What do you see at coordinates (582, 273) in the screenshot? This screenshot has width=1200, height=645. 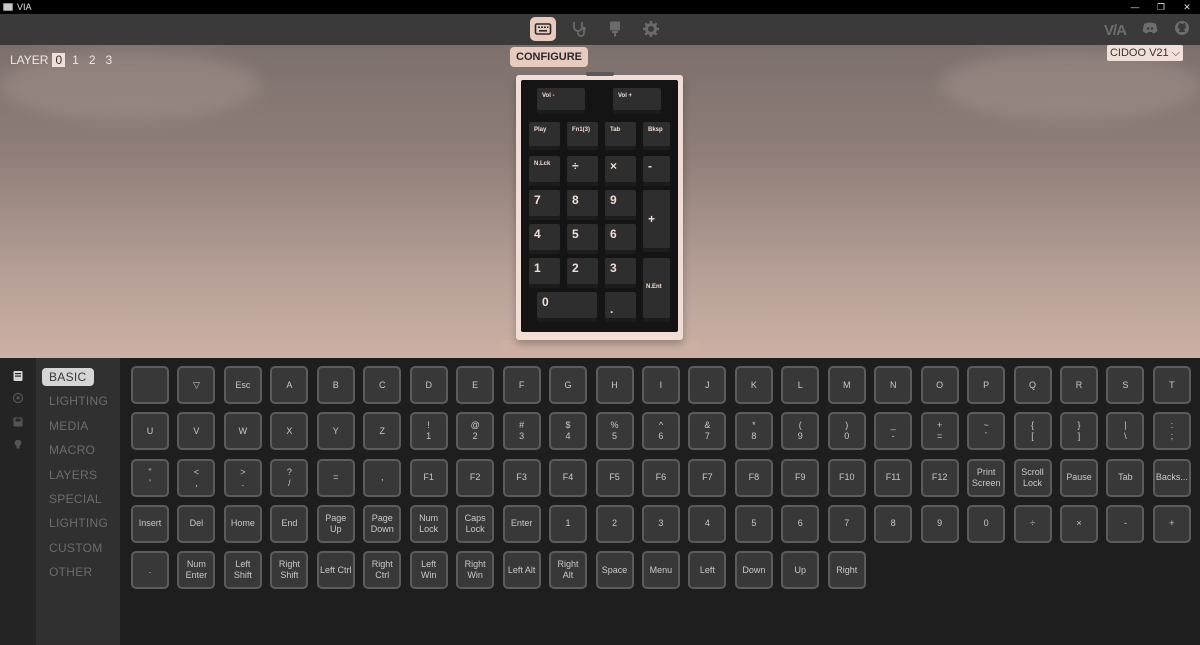 I see `key-2: 2` at bounding box center [582, 273].